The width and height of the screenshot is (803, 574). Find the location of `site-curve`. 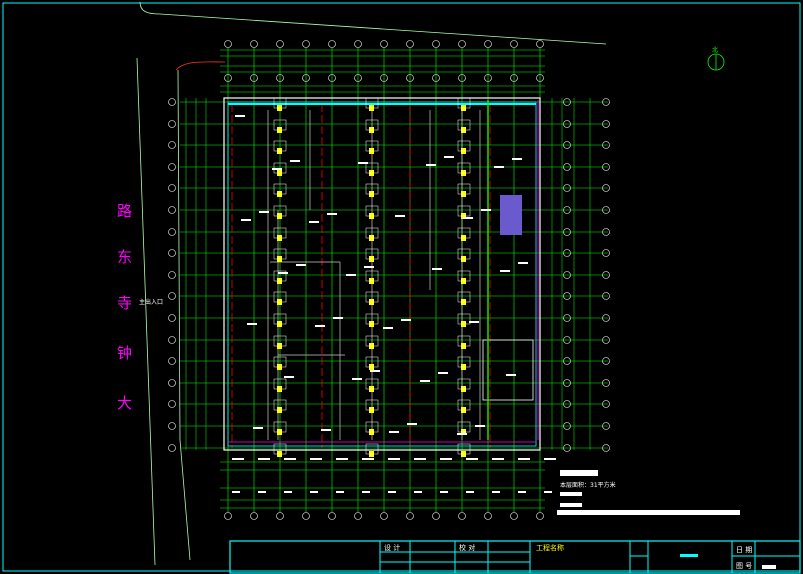

site-curve is located at coordinates (200, 66).